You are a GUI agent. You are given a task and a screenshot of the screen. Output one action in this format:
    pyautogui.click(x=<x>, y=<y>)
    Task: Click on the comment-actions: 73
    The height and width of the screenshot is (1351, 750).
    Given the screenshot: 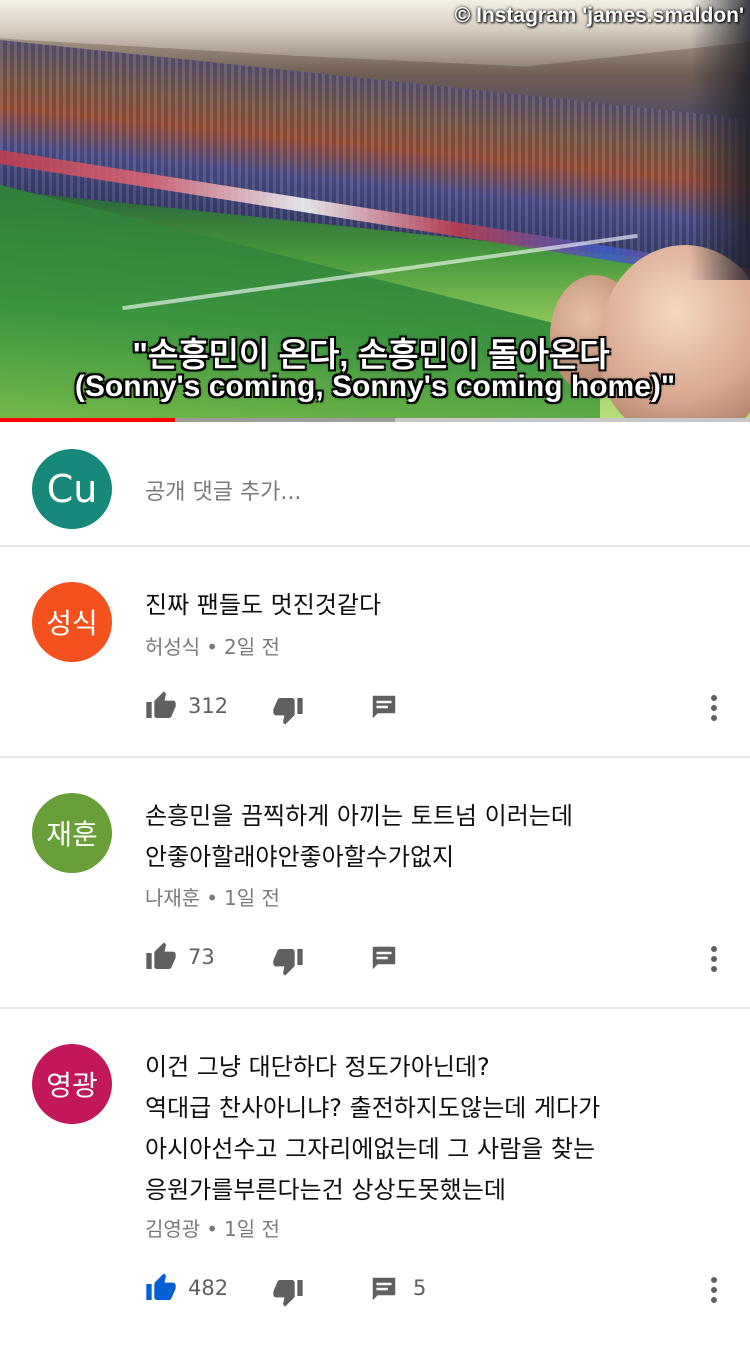 What is the action you would take?
    pyautogui.click(x=375, y=961)
    